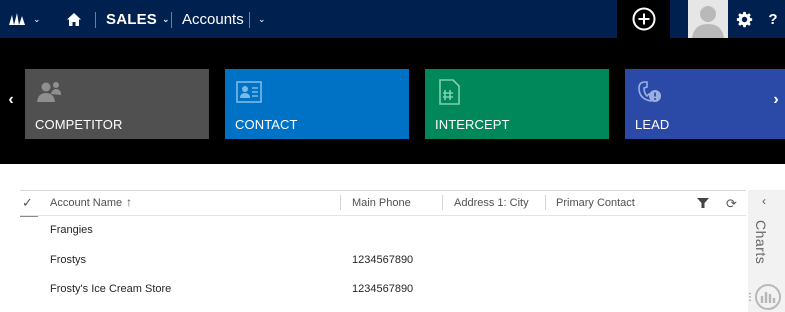 The height and width of the screenshot is (312, 785). I want to click on area-menu: SALES ⌄, so click(138, 19).